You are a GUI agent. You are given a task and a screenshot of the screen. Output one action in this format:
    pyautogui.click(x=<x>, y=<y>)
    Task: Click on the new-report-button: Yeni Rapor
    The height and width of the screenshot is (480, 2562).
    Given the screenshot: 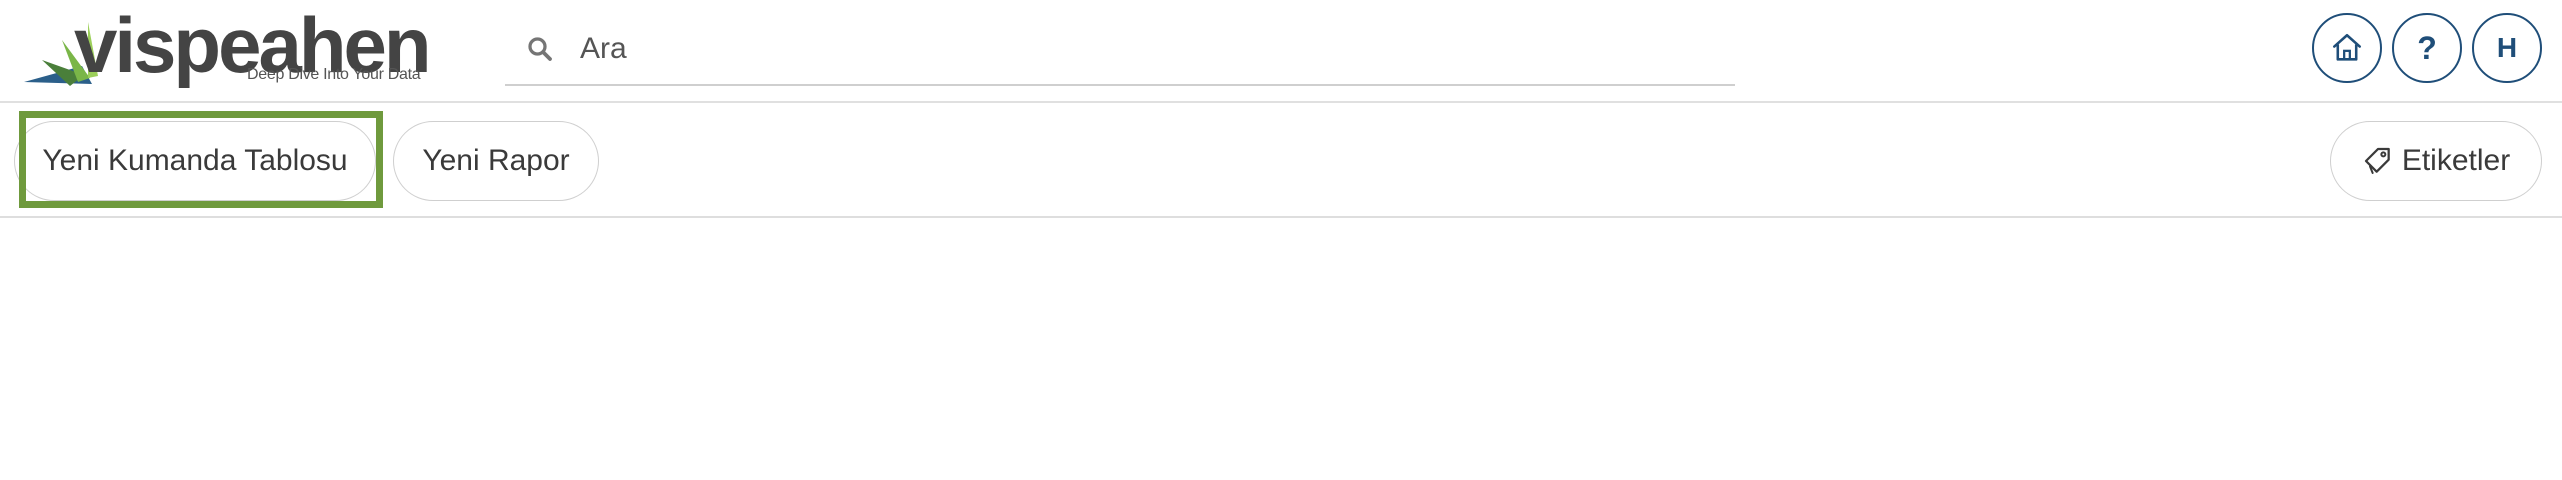 What is the action you would take?
    pyautogui.click(x=496, y=161)
    